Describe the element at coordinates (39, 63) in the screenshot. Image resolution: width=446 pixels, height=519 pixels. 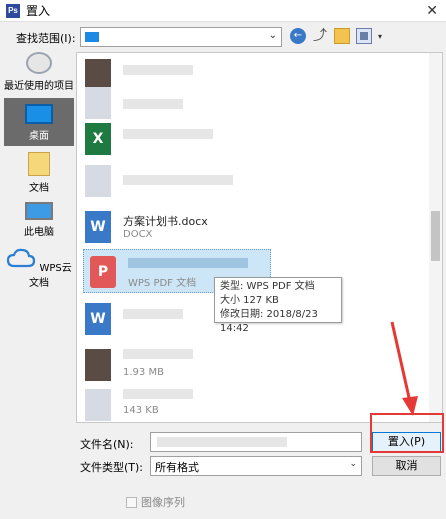
I see `recent-icon` at that location.